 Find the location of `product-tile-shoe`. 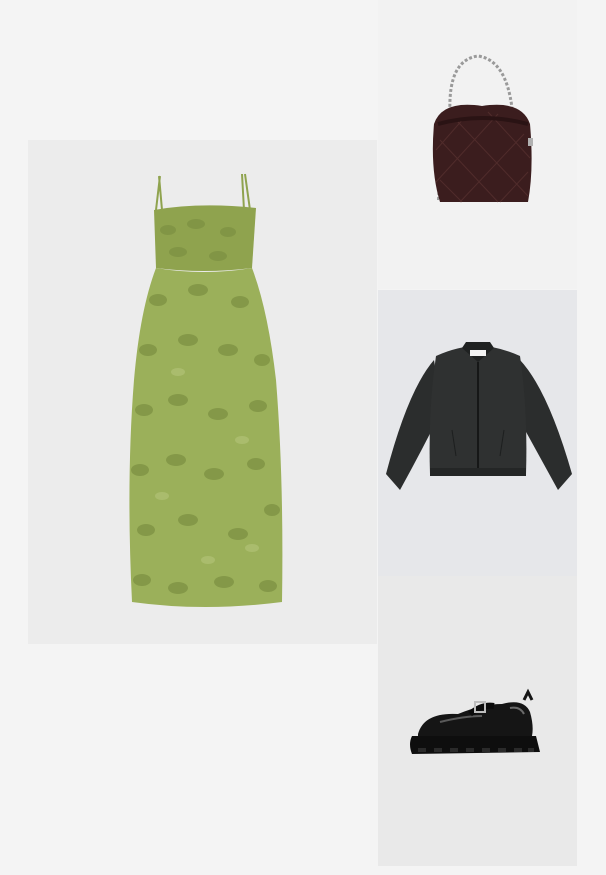

product-tile-shoe is located at coordinates (477, 721).